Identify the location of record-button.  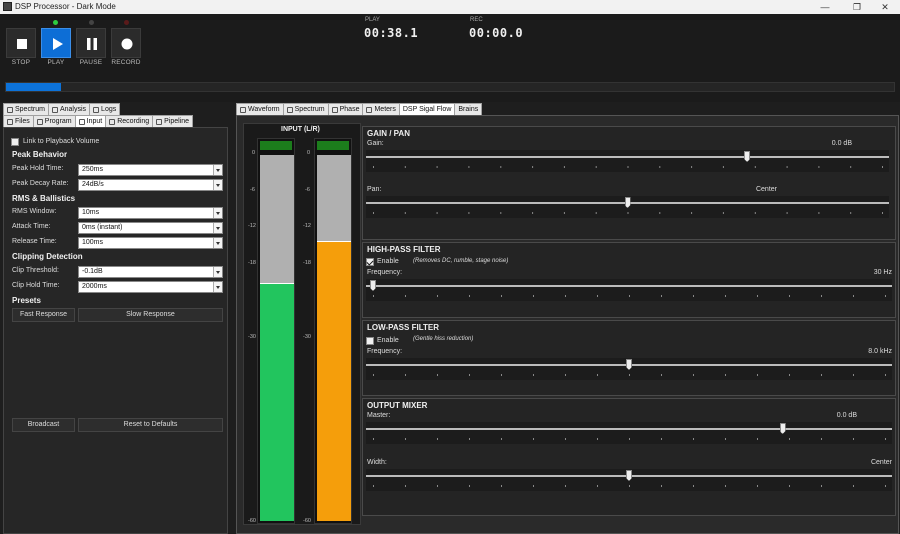
(126, 43).